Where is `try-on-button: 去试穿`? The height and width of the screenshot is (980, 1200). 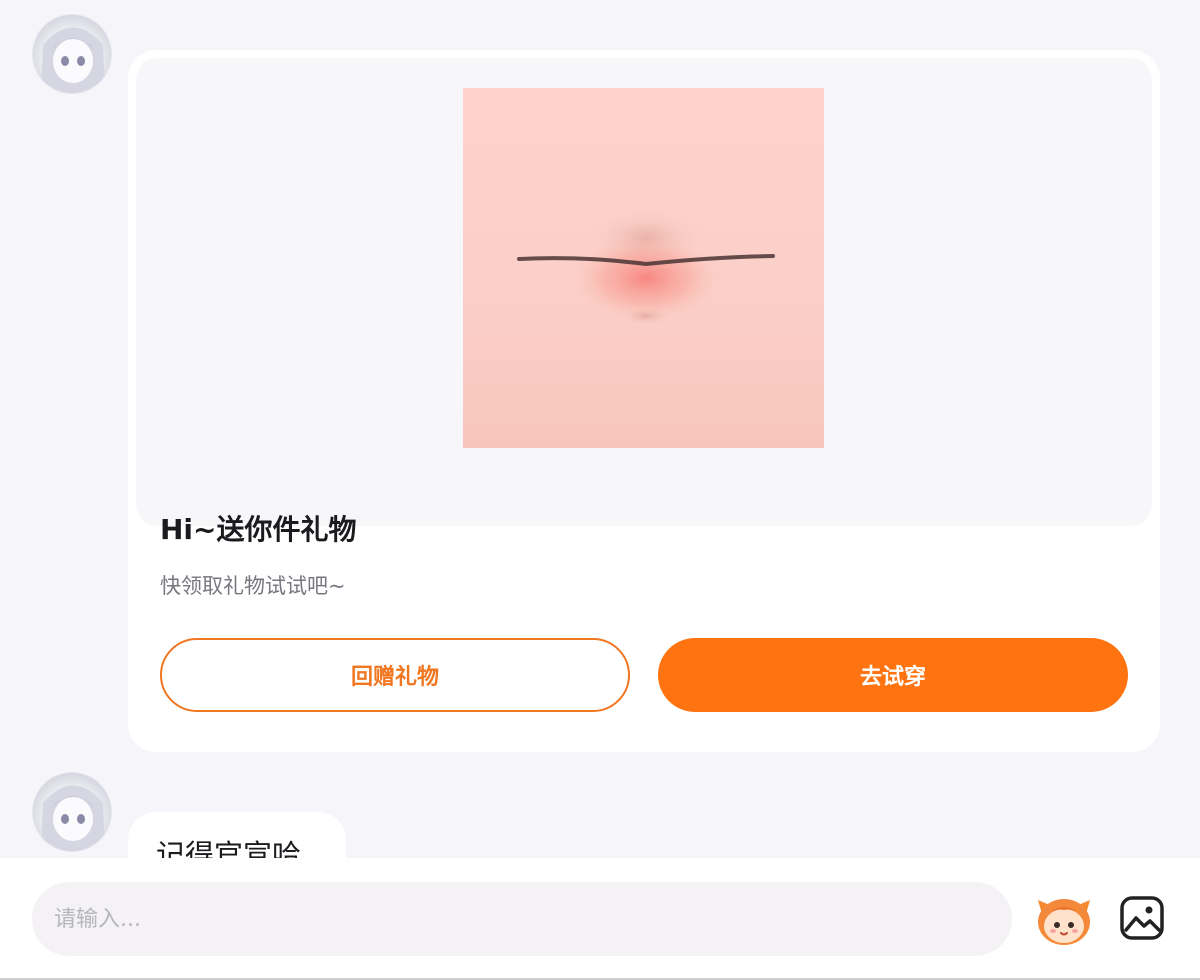
try-on-button: 去试穿 is located at coordinates (893, 675).